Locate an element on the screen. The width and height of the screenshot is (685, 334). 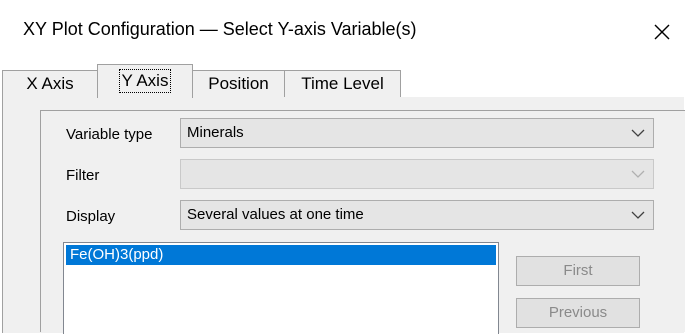
tab-position: Position is located at coordinates (238, 83).